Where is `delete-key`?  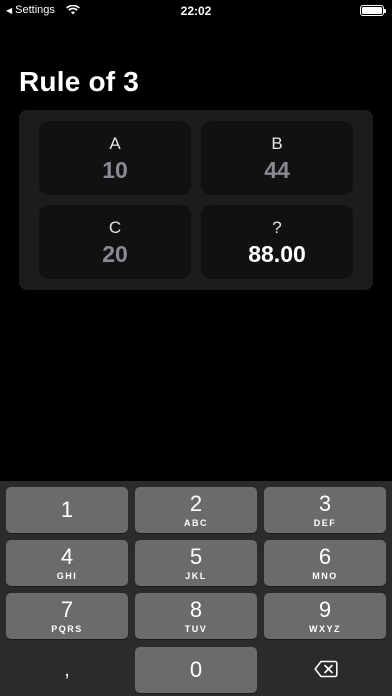
delete-key is located at coordinates (325, 670).